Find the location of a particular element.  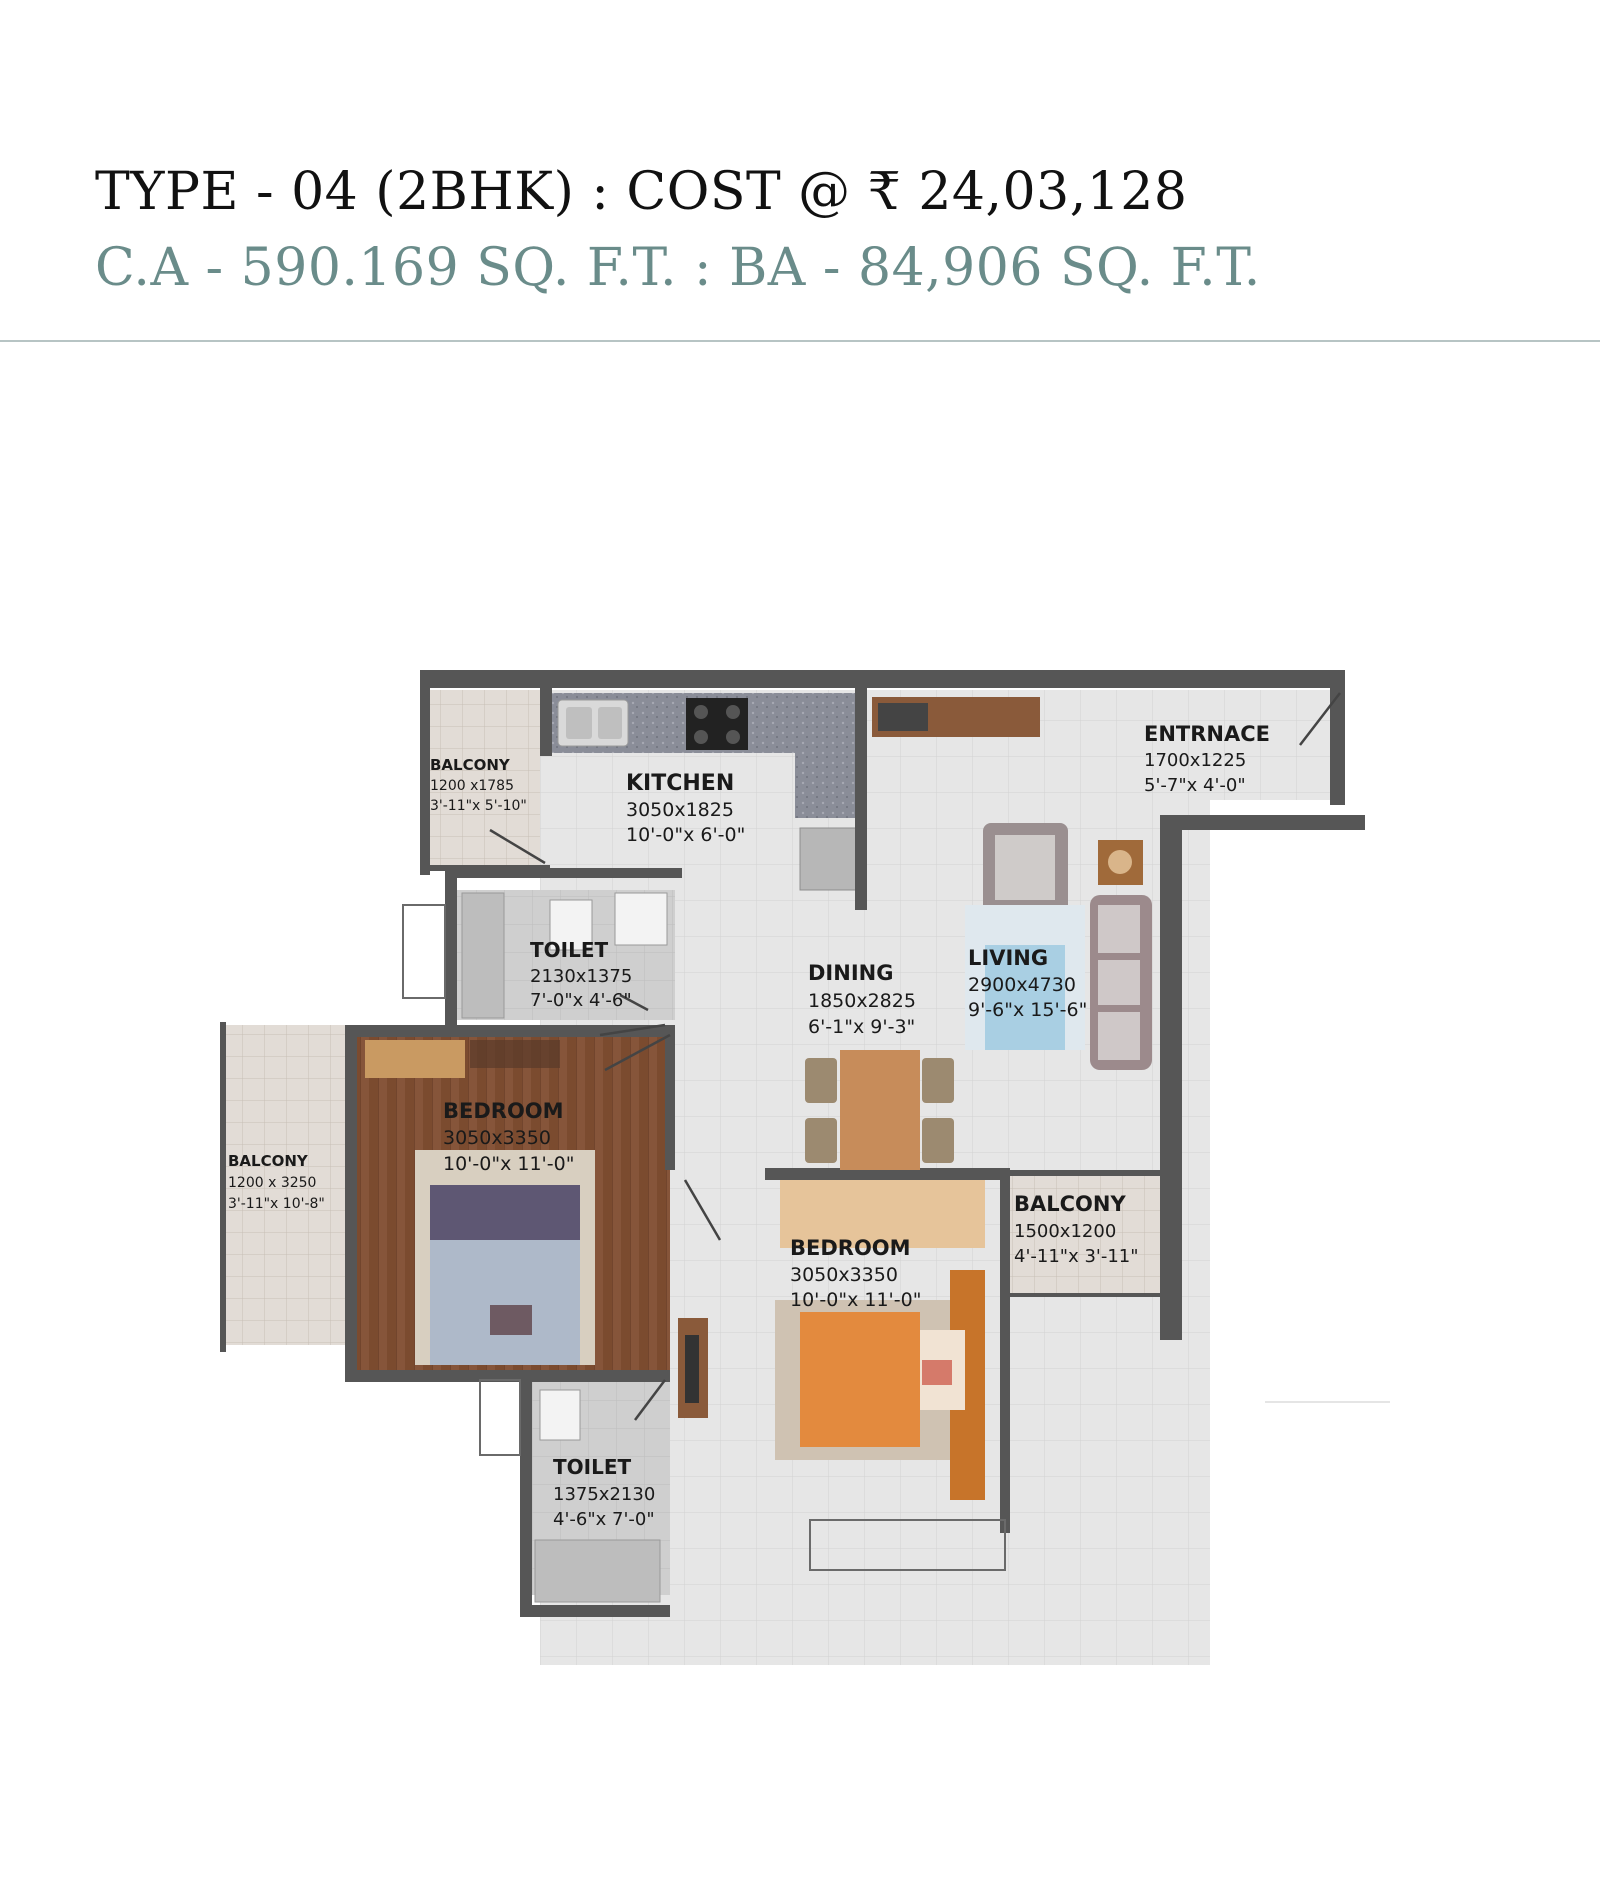

room-dim-ft: 6'-1"x 9'-3" is located at coordinates (861, 1027).